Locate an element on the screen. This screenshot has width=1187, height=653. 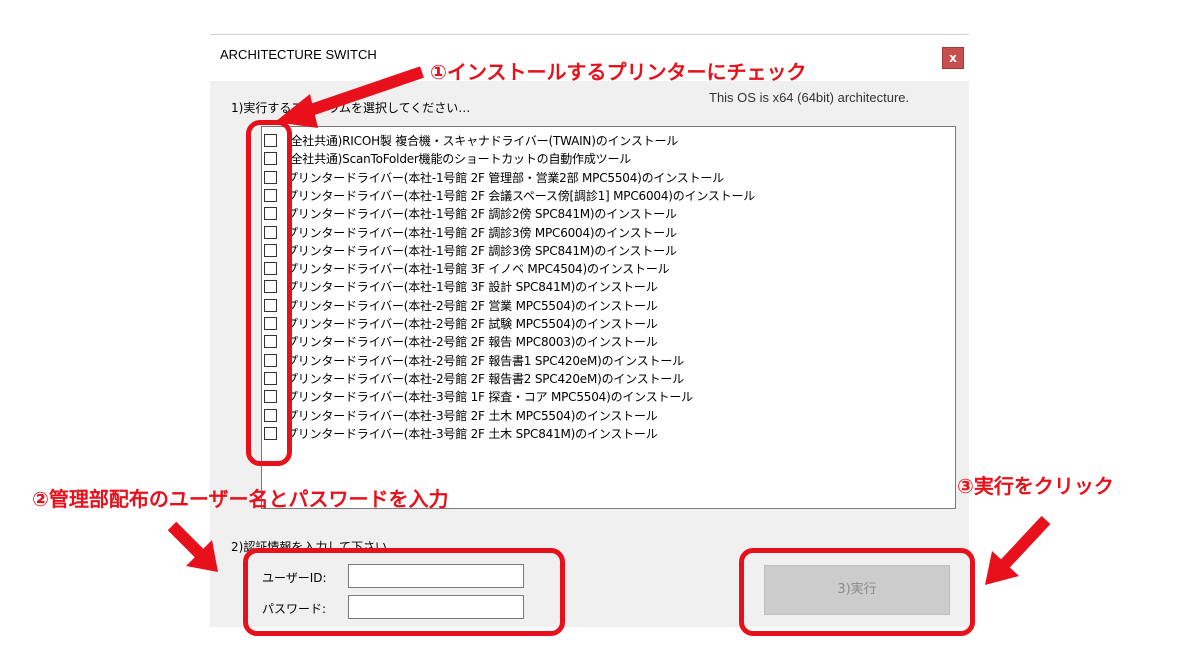
arrow-to-credentials-icon is located at coordinates (192, 546).